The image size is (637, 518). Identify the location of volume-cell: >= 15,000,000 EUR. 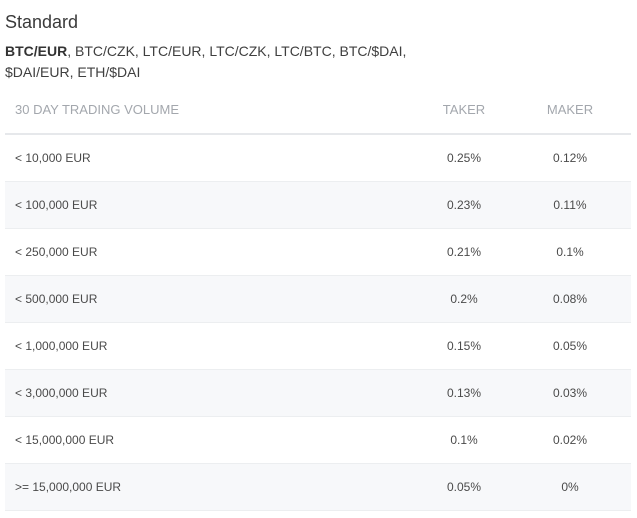
(207, 487).